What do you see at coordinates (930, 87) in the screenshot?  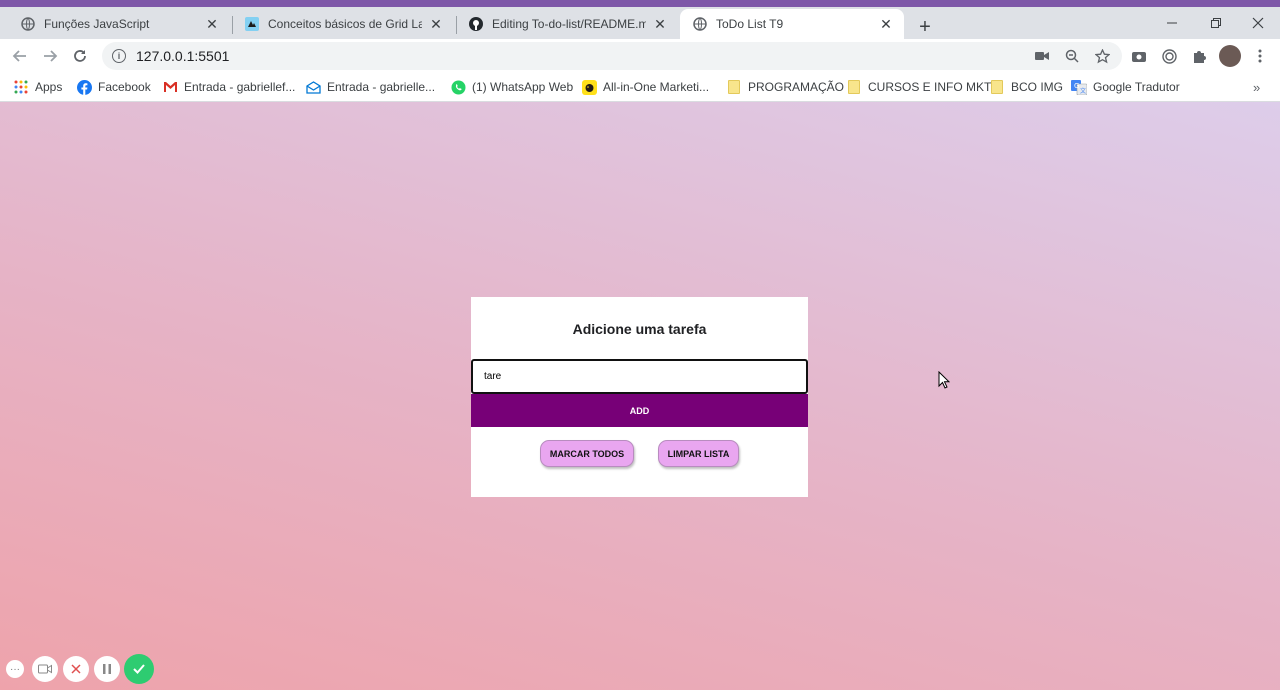 I see `bookmark-label: CURSOS E INFO MKT` at bounding box center [930, 87].